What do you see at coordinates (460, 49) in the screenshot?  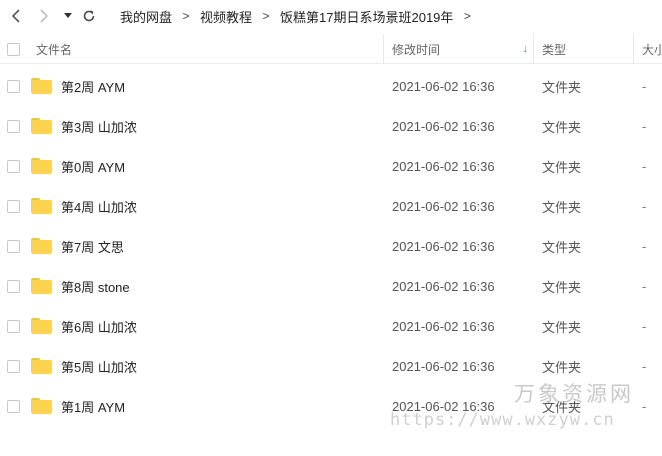 I see `column-header-modified: 修改时间 ↓` at bounding box center [460, 49].